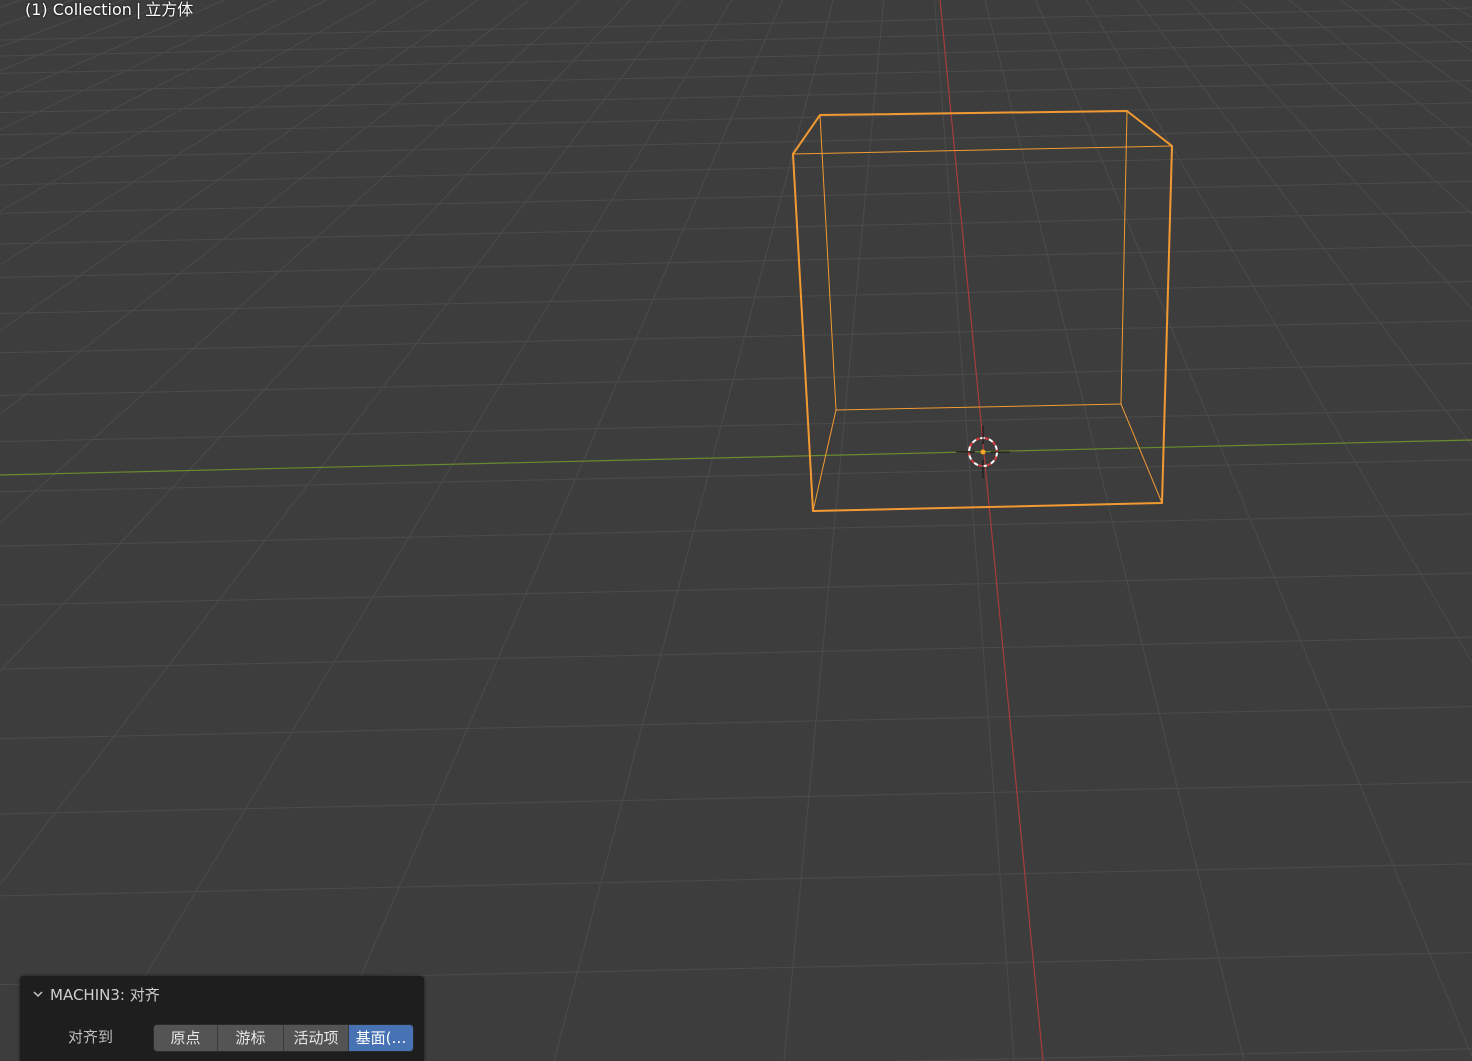 This screenshot has width=1472, height=1061. I want to click on viewport-object-info: (1) Collection | 立方体, so click(109, 10).